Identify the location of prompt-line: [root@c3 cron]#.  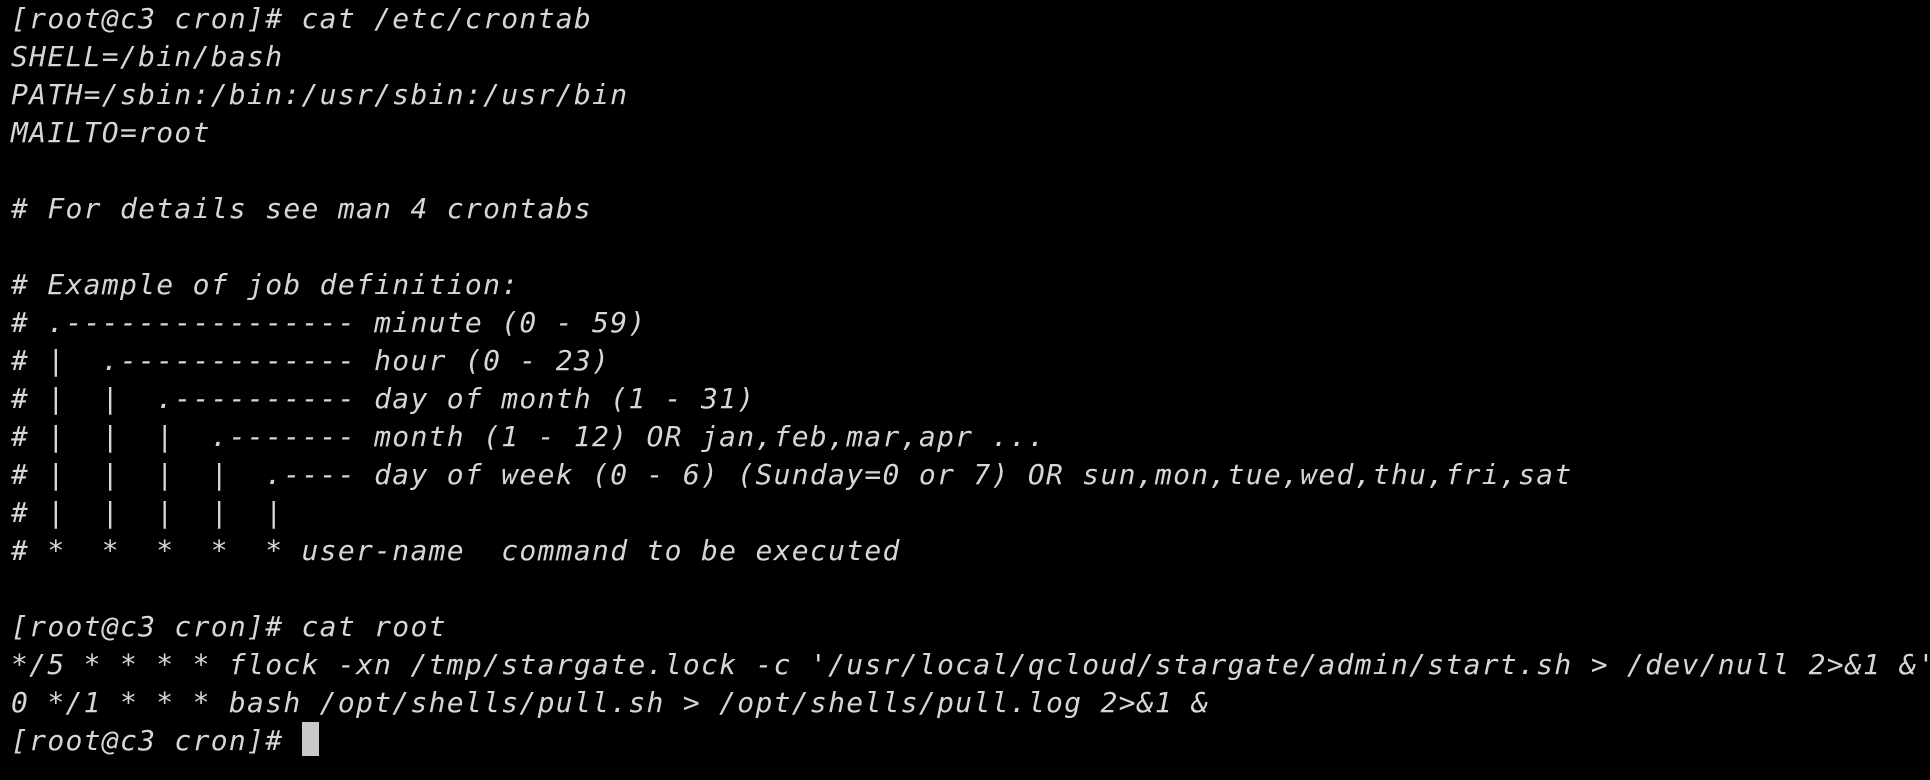
(970, 741).